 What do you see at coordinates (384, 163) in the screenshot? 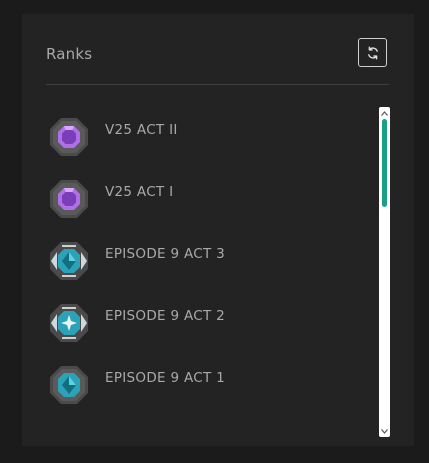
I see `scroll-thumb` at bounding box center [384, 163].